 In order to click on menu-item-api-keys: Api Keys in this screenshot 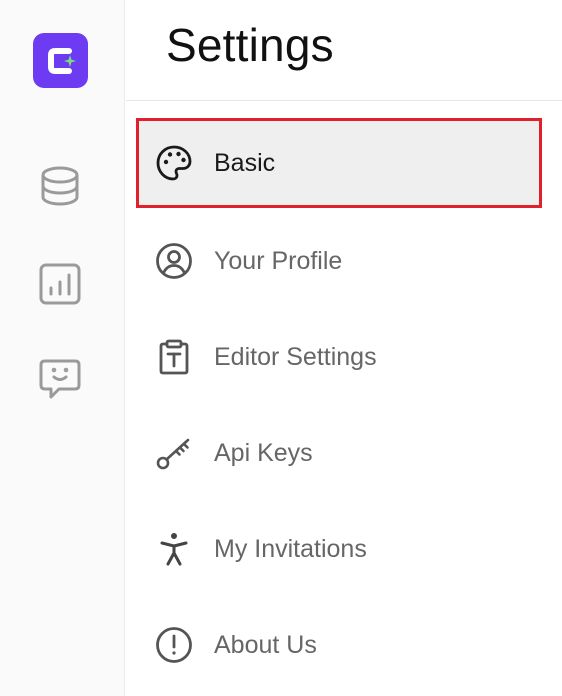, I will do `click(339, 453)`.